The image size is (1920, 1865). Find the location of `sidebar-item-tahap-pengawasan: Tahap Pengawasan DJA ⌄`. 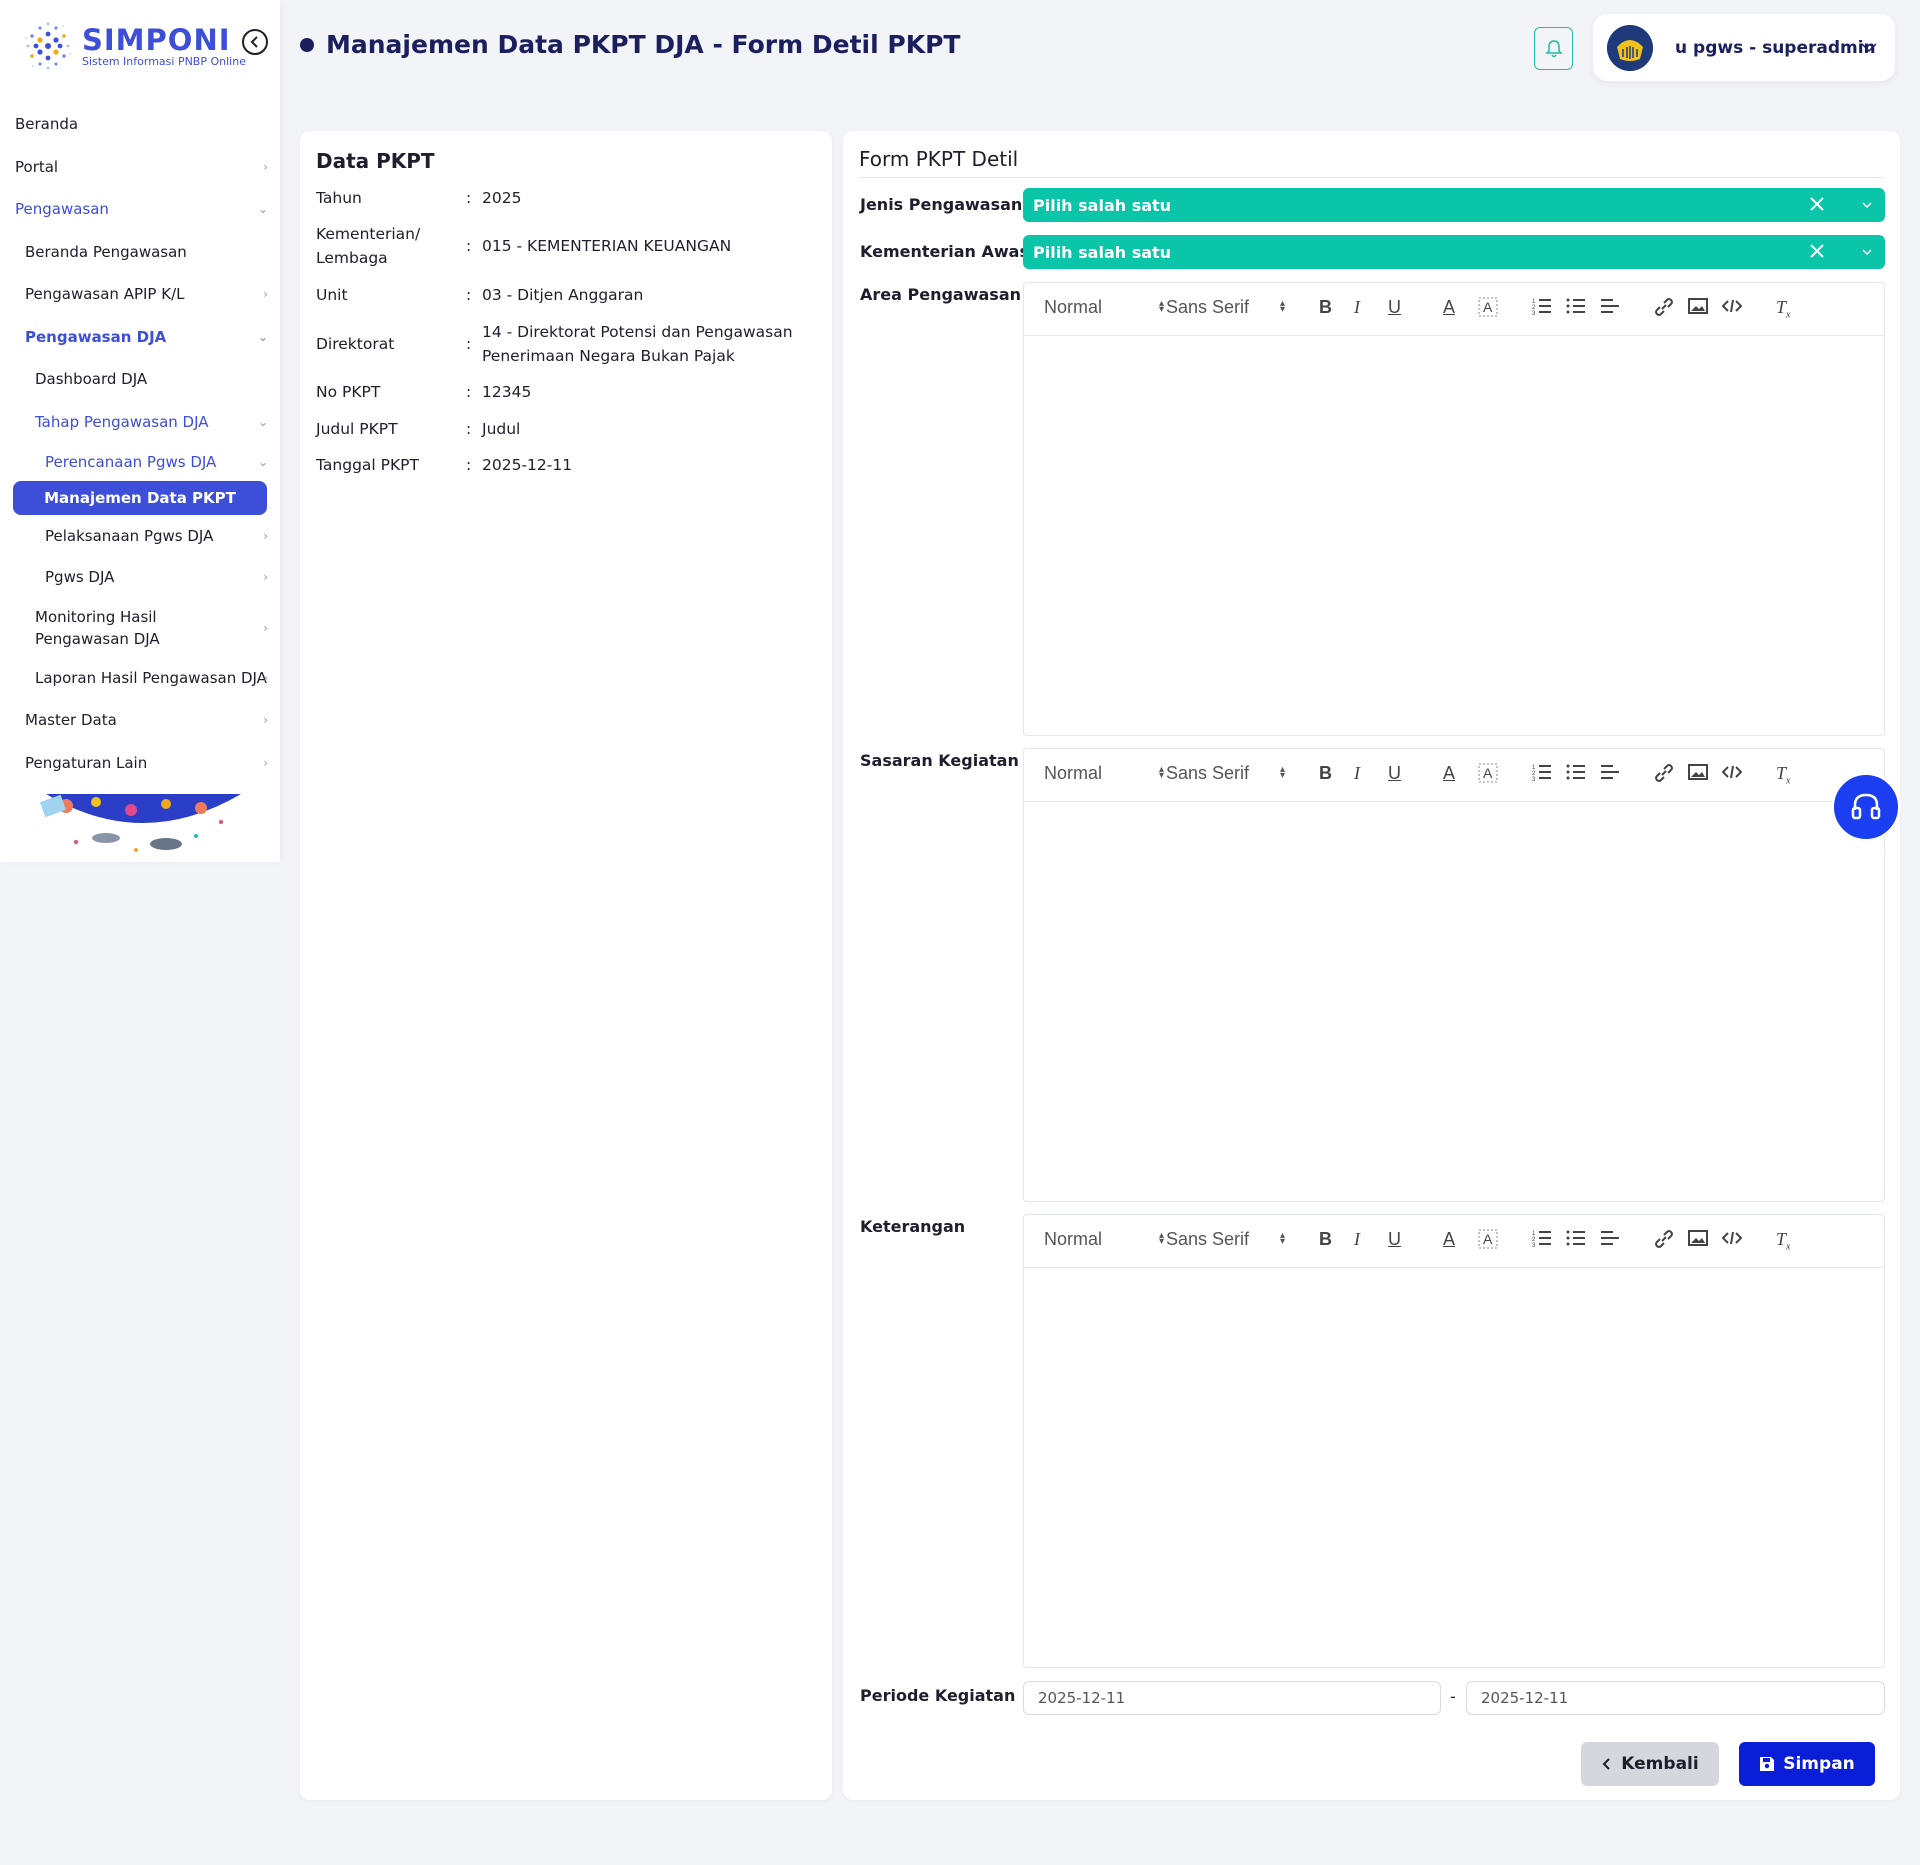

sidebar-item-tahap-pengawasan: Tahap Pengawasan DJA ⌄ is located at coordinates (140, 422).